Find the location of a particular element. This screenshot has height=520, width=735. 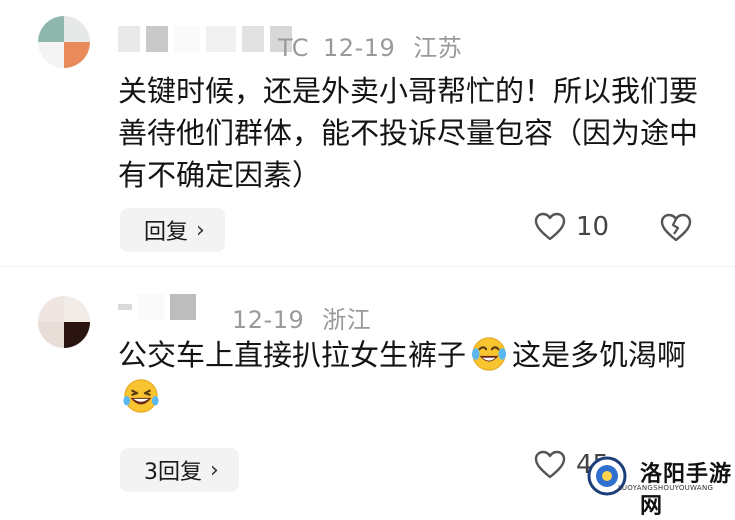

comment-text-part: 这是多饥渴啊 is located at coordinates (599, 355).